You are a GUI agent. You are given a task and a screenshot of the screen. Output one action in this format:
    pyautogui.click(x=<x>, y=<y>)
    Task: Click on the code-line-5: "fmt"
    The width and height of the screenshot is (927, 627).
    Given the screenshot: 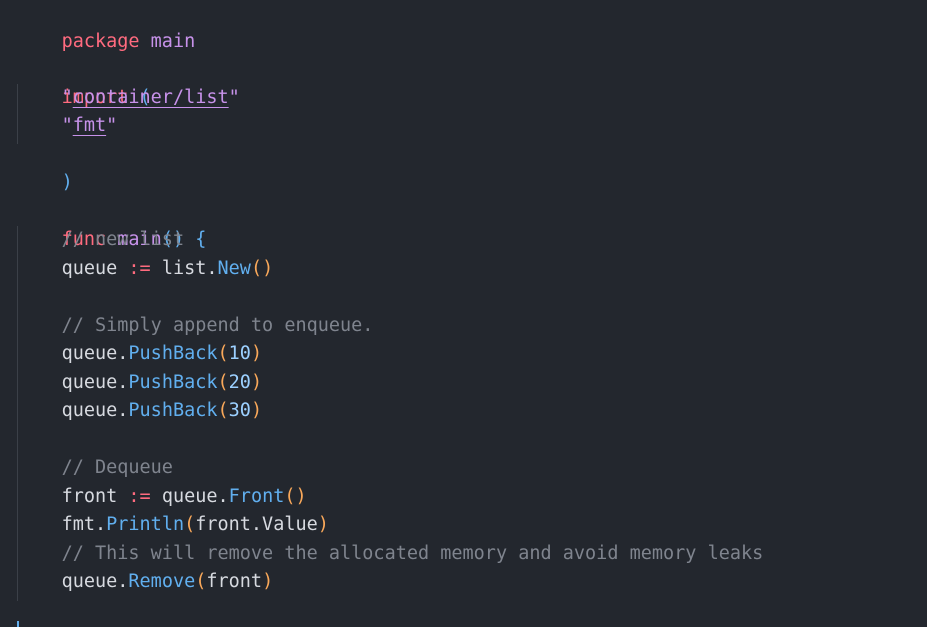 What is the action you would take?
    pyautogui.click(x=67, y=126)
    